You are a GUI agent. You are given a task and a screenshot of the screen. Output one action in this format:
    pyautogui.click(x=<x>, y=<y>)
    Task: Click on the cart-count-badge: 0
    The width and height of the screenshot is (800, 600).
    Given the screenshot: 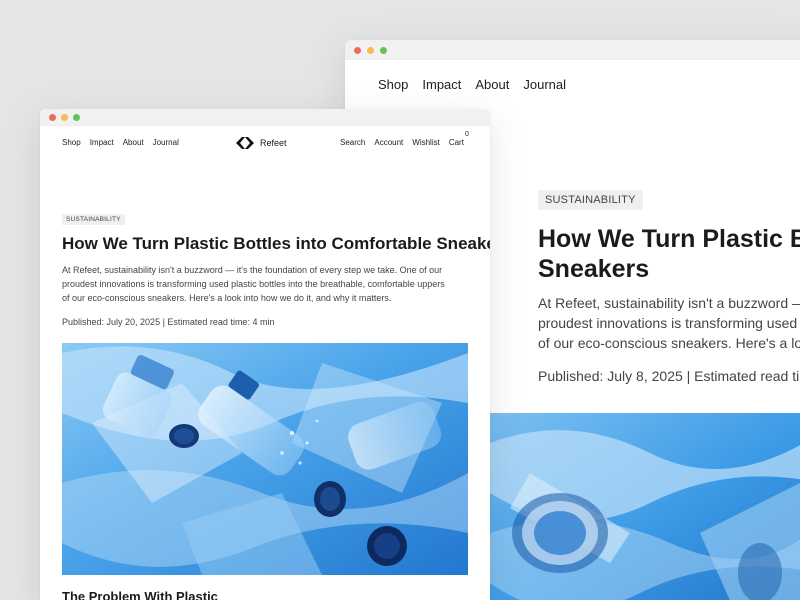 What is the action you would take?
    pyautogui.click(x=467, y=134)
    